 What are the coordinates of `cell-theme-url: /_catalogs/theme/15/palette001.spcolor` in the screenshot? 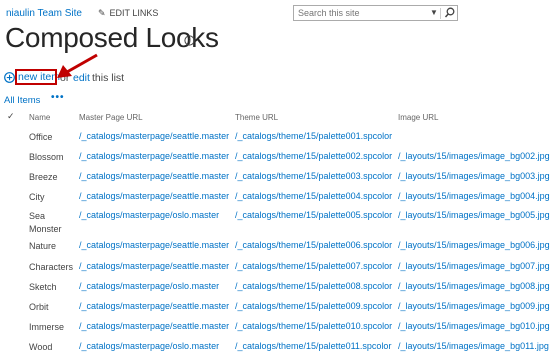 It's located at (313, 136).